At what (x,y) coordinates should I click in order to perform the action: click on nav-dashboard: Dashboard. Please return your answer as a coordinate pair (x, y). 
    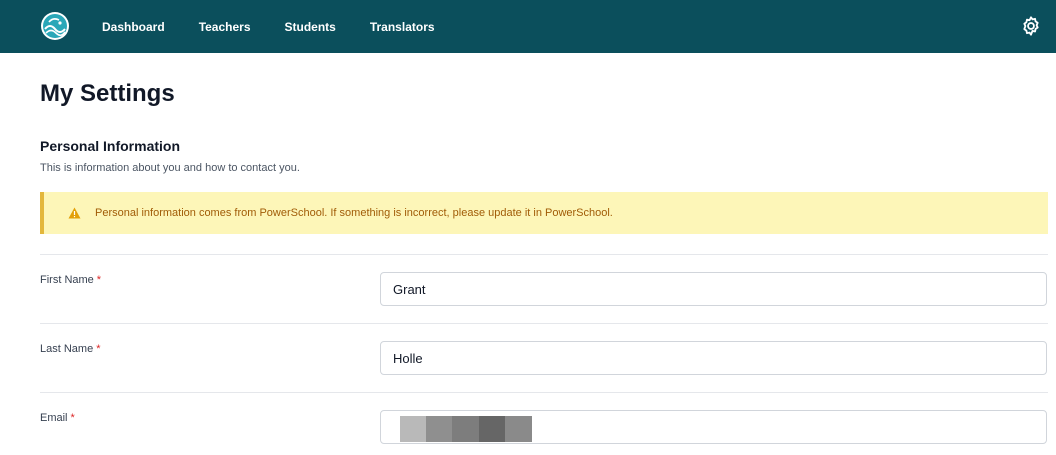
    Looking at the image, I should click on (133, 27).